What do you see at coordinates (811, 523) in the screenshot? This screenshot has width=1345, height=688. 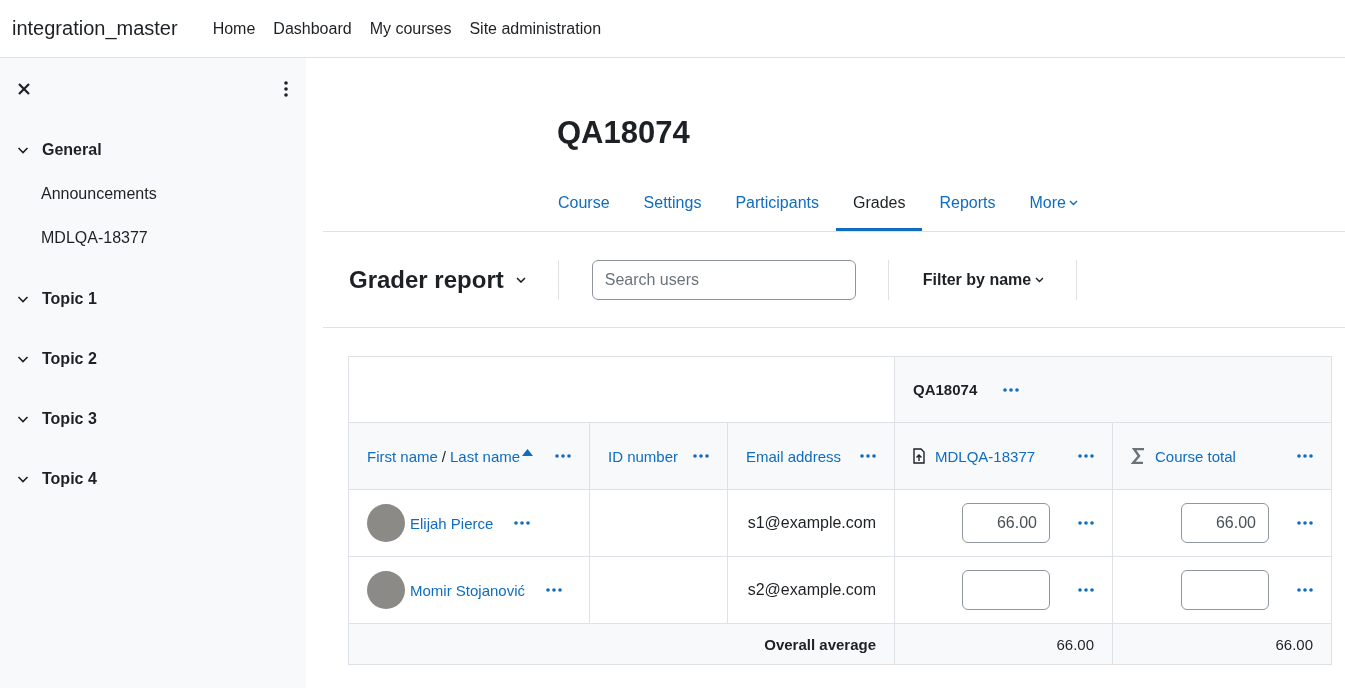 I see `table-cell: s1@example.com` at bounding box center [811, 523].